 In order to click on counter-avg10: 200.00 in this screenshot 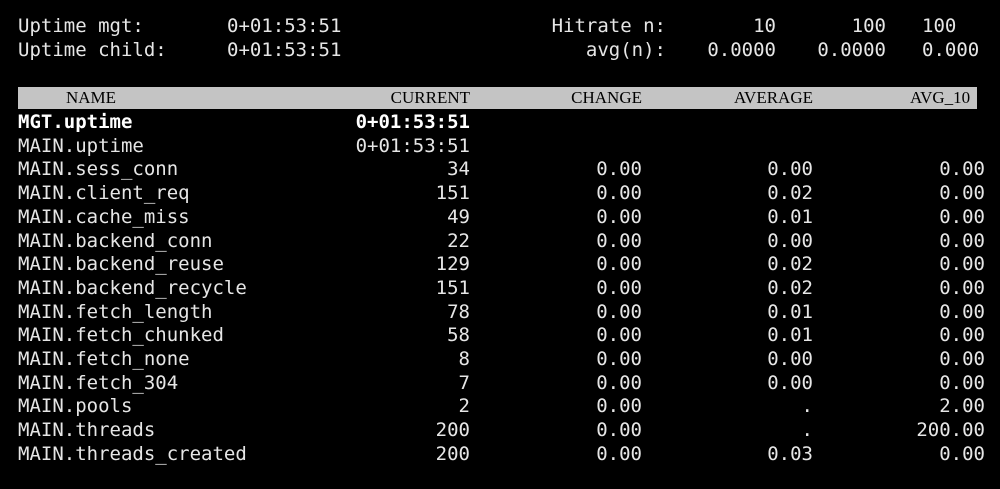, I will do `click(950, 430)`.